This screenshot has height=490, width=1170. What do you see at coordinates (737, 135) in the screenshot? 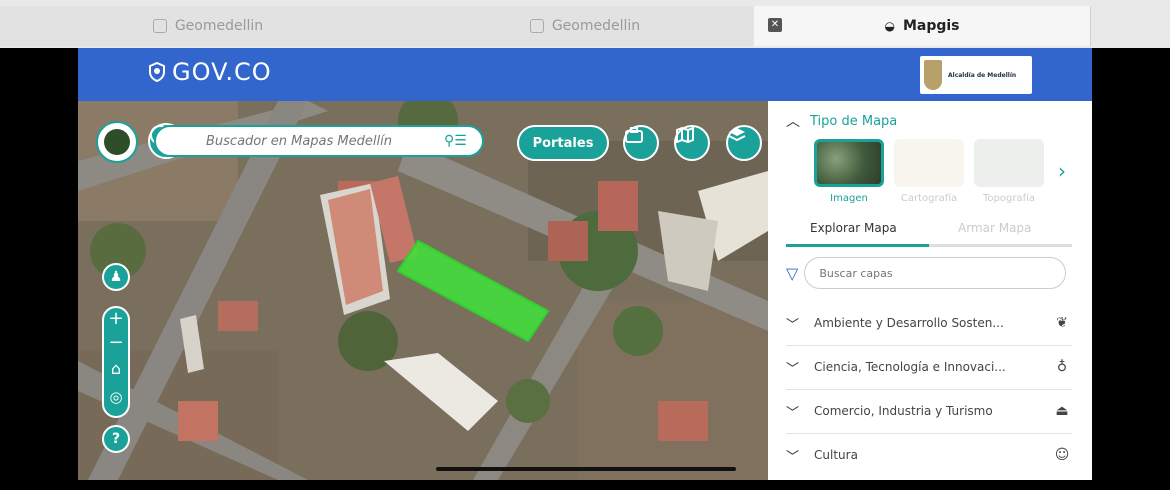
I see `layers-icon` at bounding box center [737, 135].